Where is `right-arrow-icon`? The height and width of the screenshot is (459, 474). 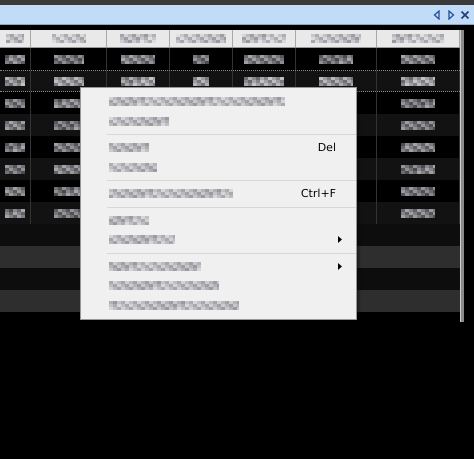 right-arrow-icon is located at coordinates (451, 15).